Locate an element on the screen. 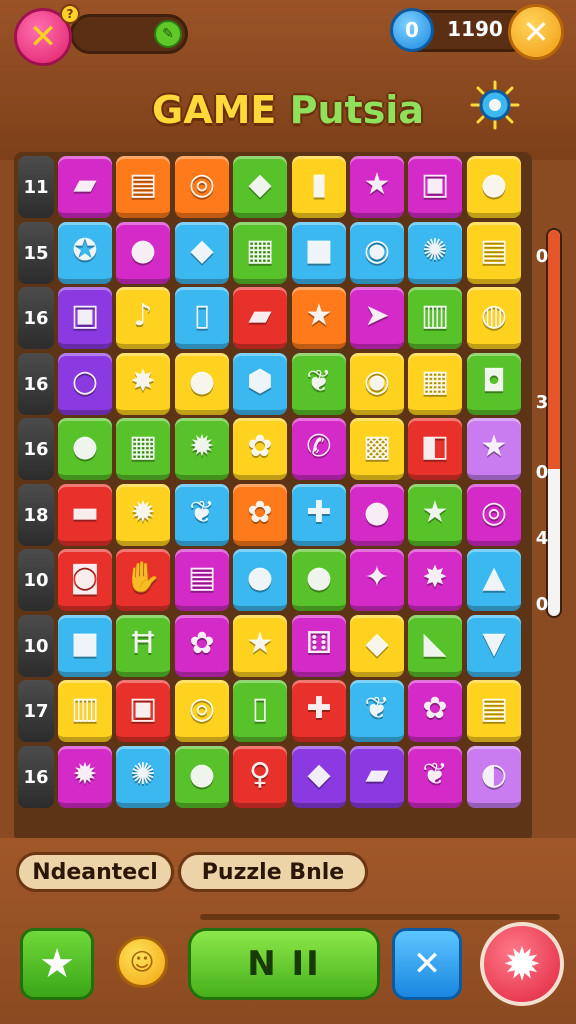 This screenshot has height=1024, width=576. game-tile: ◍ is located at coordinates (494, 318).